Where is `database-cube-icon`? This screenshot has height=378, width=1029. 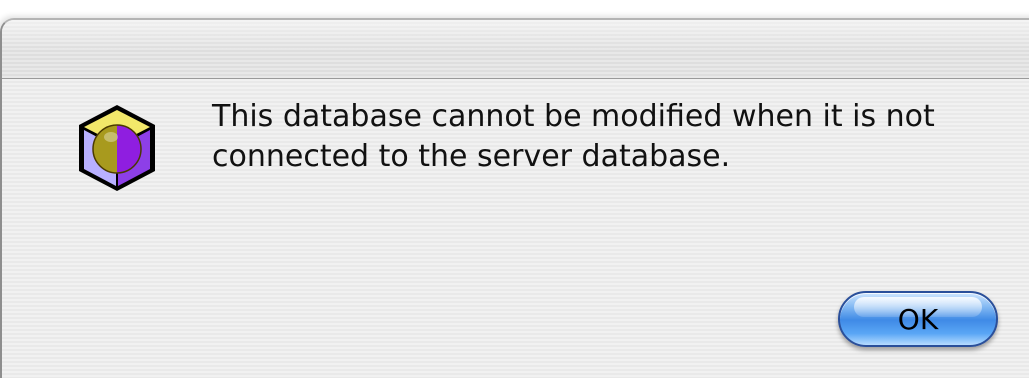 database-cube-icon is located at coordinates (117, 148).